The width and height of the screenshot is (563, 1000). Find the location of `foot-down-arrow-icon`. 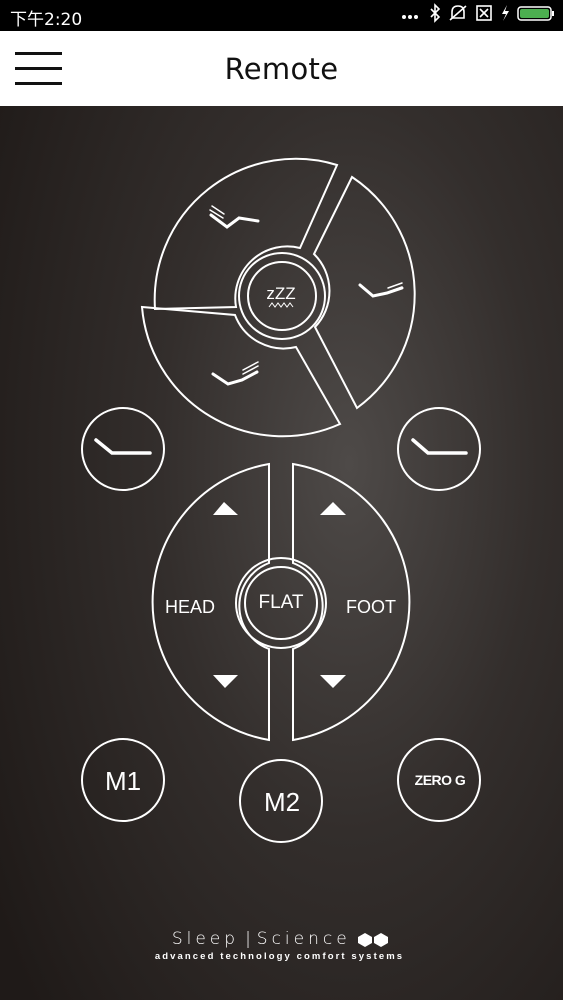

foot-down-arrow-icon is located at coordinates (333, 681).